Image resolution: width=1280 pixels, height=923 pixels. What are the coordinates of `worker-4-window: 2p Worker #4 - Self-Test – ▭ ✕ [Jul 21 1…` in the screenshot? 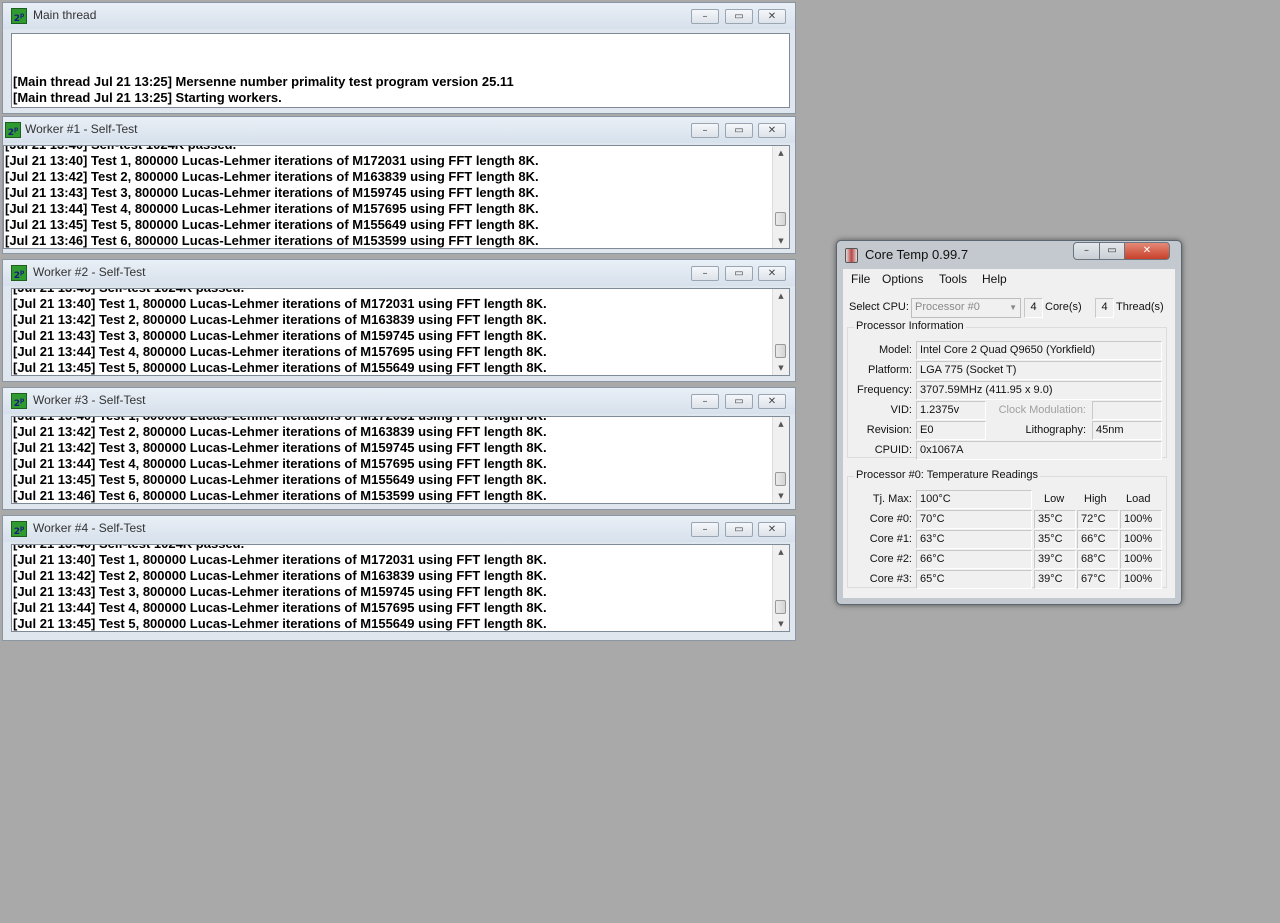 It's located at (399, 578).